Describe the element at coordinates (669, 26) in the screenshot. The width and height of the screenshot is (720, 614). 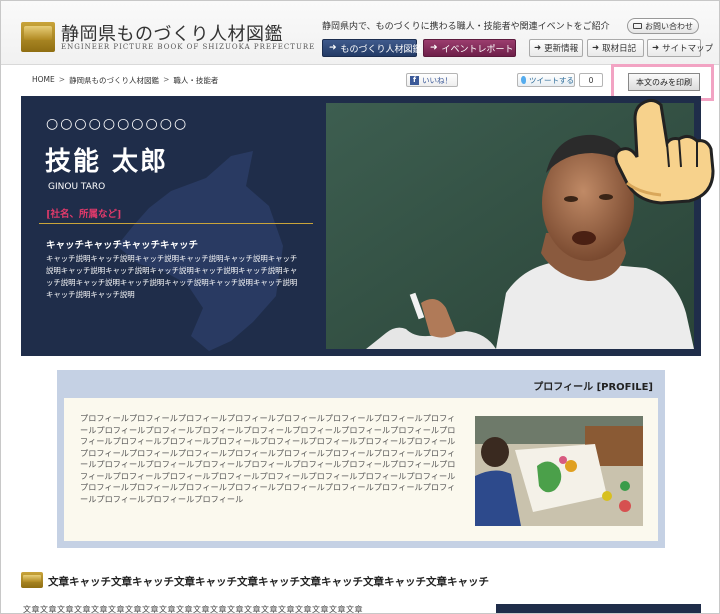
I see `contact-label: お問い合わせ` at that location.